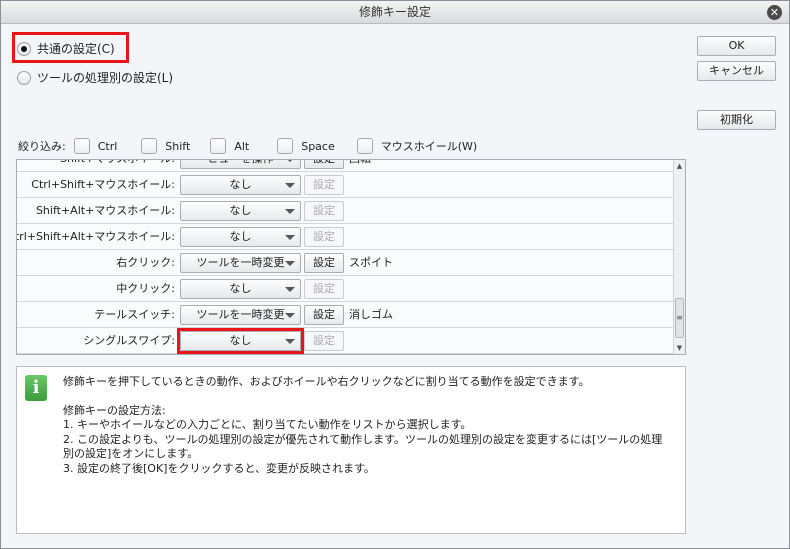  Describe the element at coordinates (774, 12) in the screenshot. I see `close-icon: ✕` at that location.